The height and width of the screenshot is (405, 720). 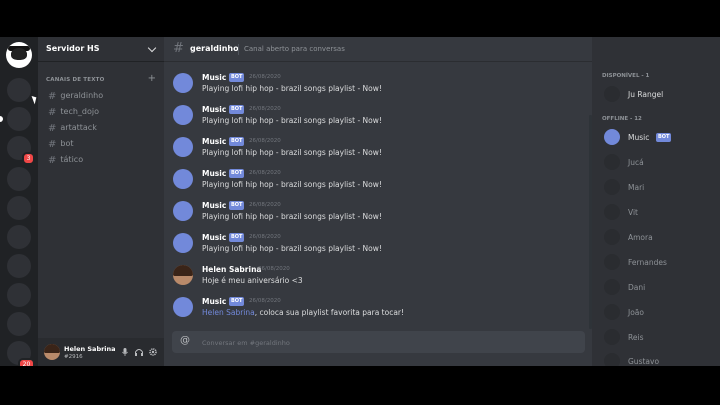 I want to click on member-item: Fernandes, so click(x=659, y=262).